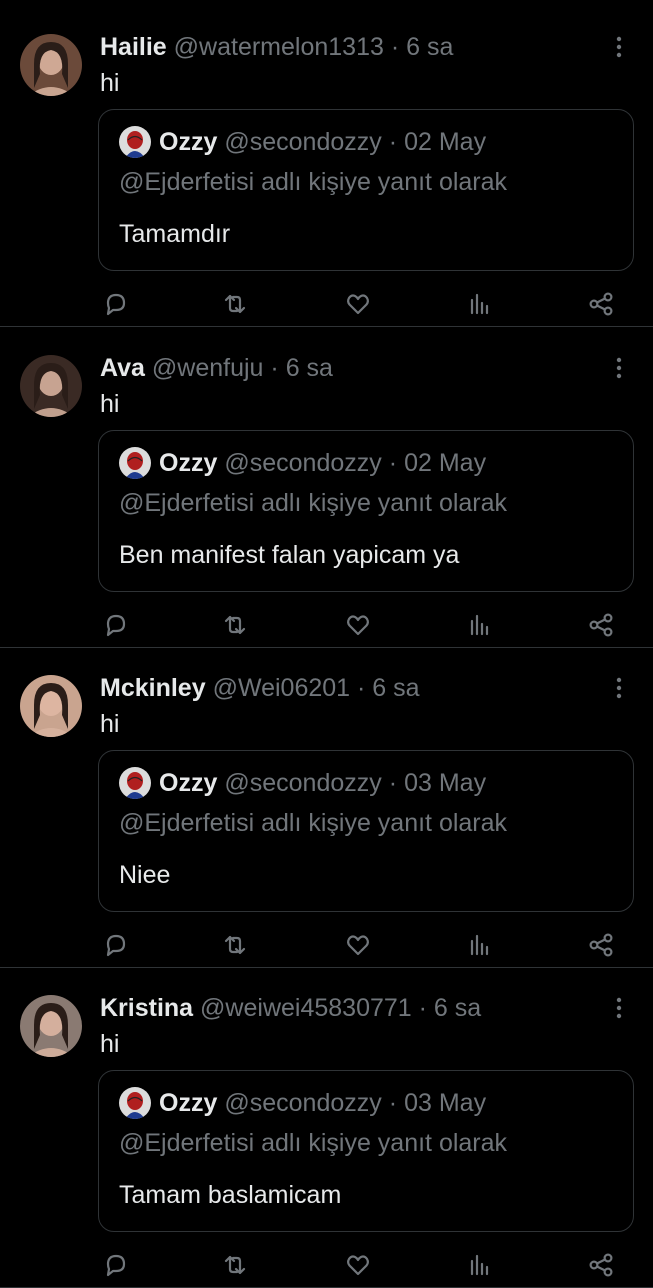  What do you see at coordinates (306, 1008) in the screenshot?
I see `user-handle: @weiwei45830771` at bounding box center [306, 1008].